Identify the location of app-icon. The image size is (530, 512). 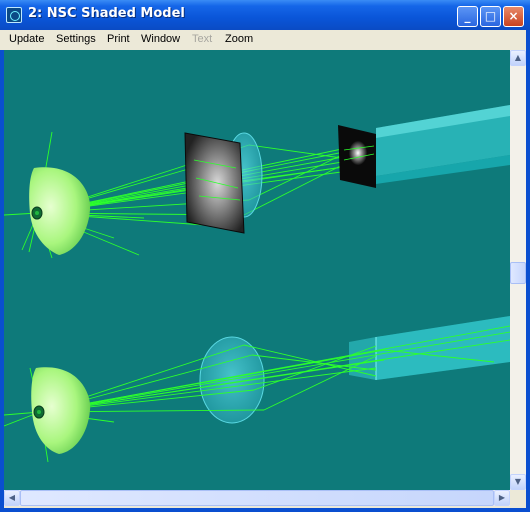
(14, 15).